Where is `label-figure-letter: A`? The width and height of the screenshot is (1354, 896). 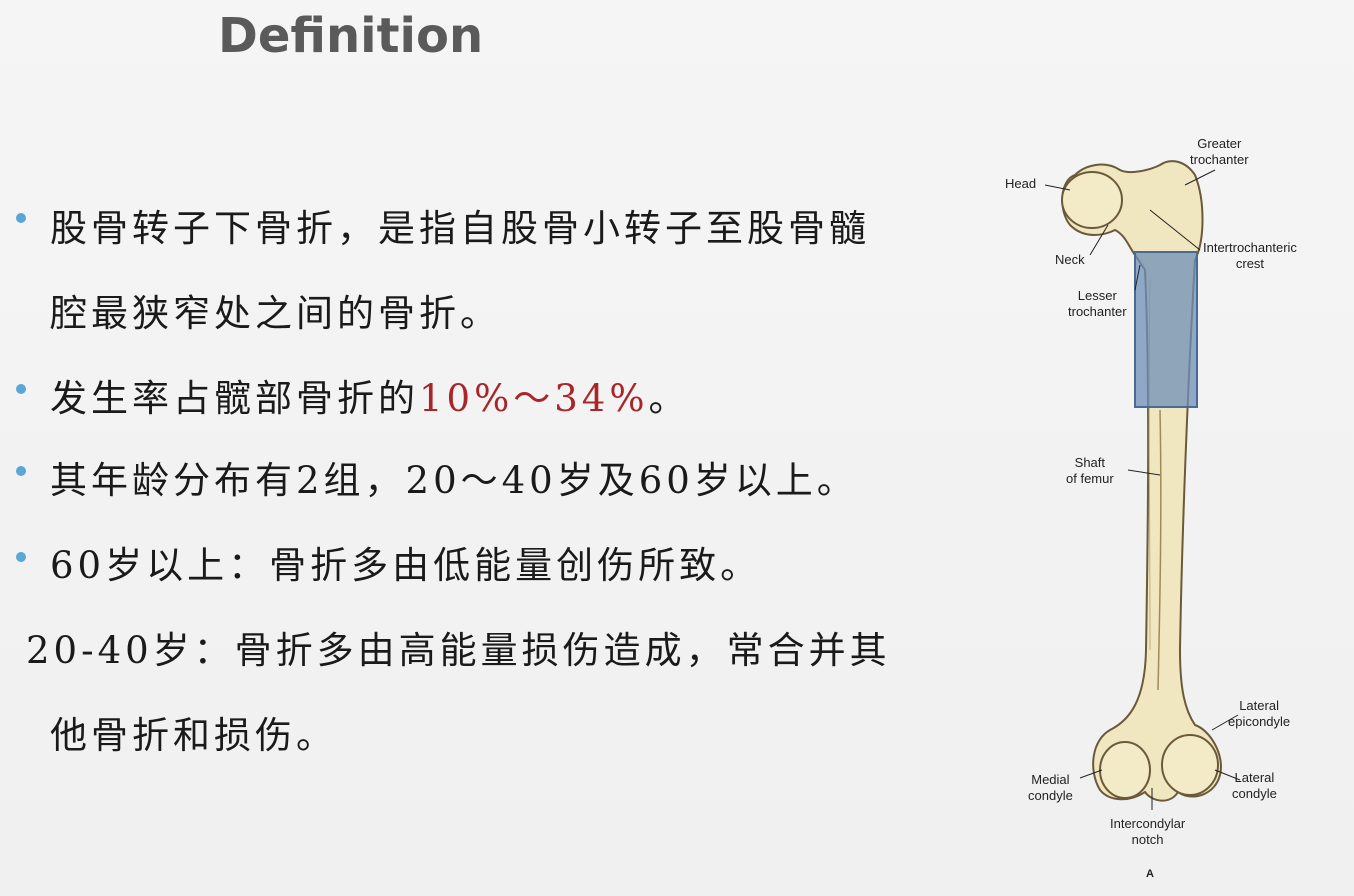
label-figure-letter: A is located at coordinates (1150, 874).